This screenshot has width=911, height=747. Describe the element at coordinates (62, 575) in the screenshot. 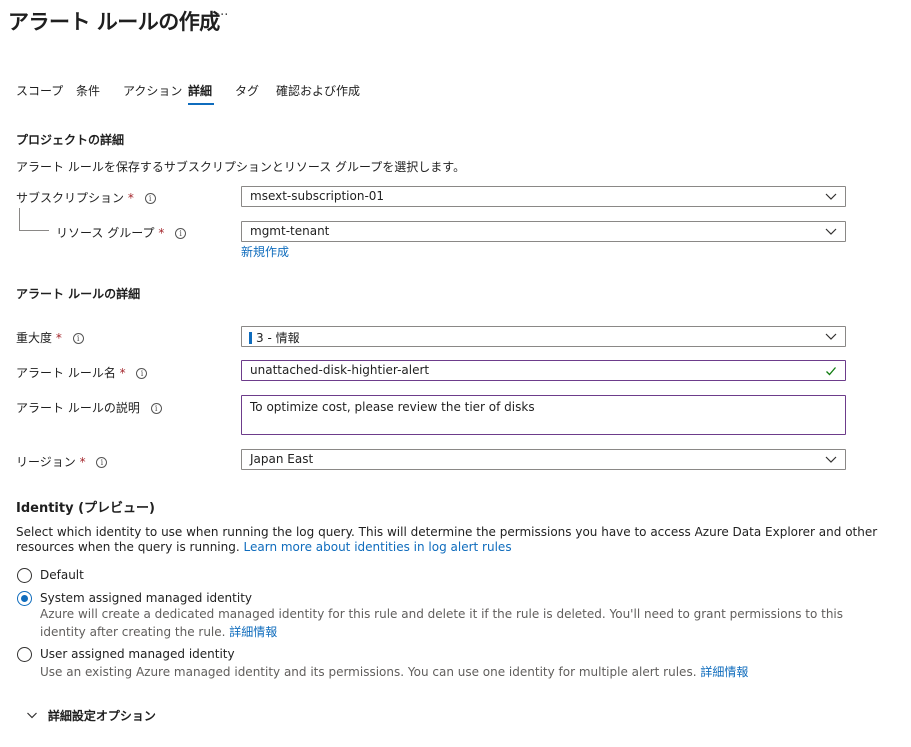

I see `identity-default-label: Default` at that location.